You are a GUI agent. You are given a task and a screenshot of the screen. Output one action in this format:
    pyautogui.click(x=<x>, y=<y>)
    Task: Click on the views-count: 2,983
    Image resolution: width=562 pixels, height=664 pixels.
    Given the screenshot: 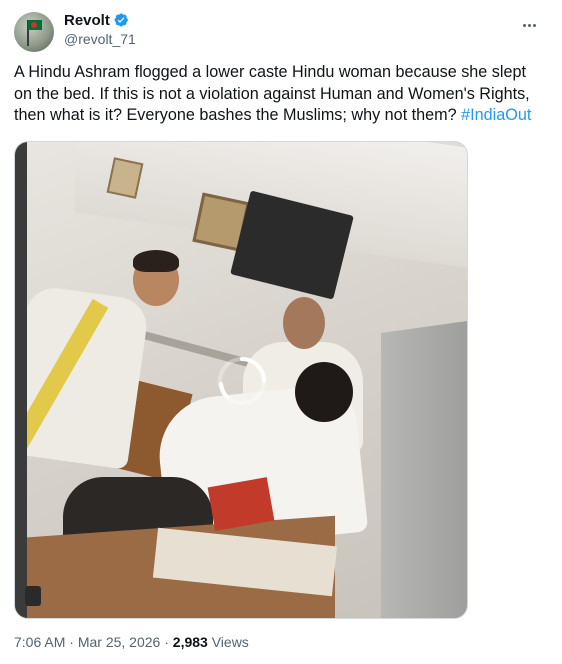 What is the action you would take?
    pyautogui.click(x=190, y=642)
    